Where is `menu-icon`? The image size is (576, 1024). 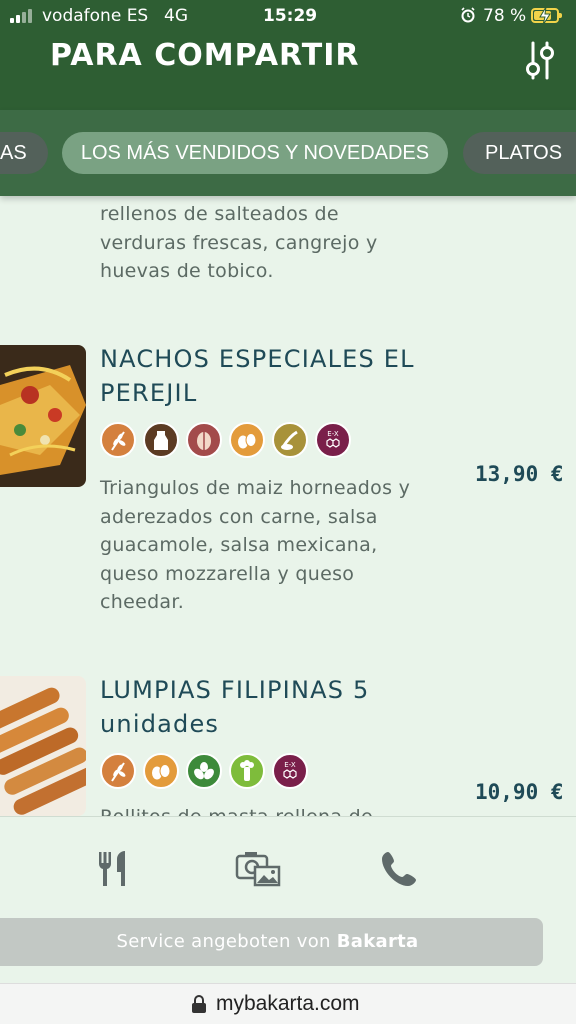 menu-icon is located at coordinates (114, 869).